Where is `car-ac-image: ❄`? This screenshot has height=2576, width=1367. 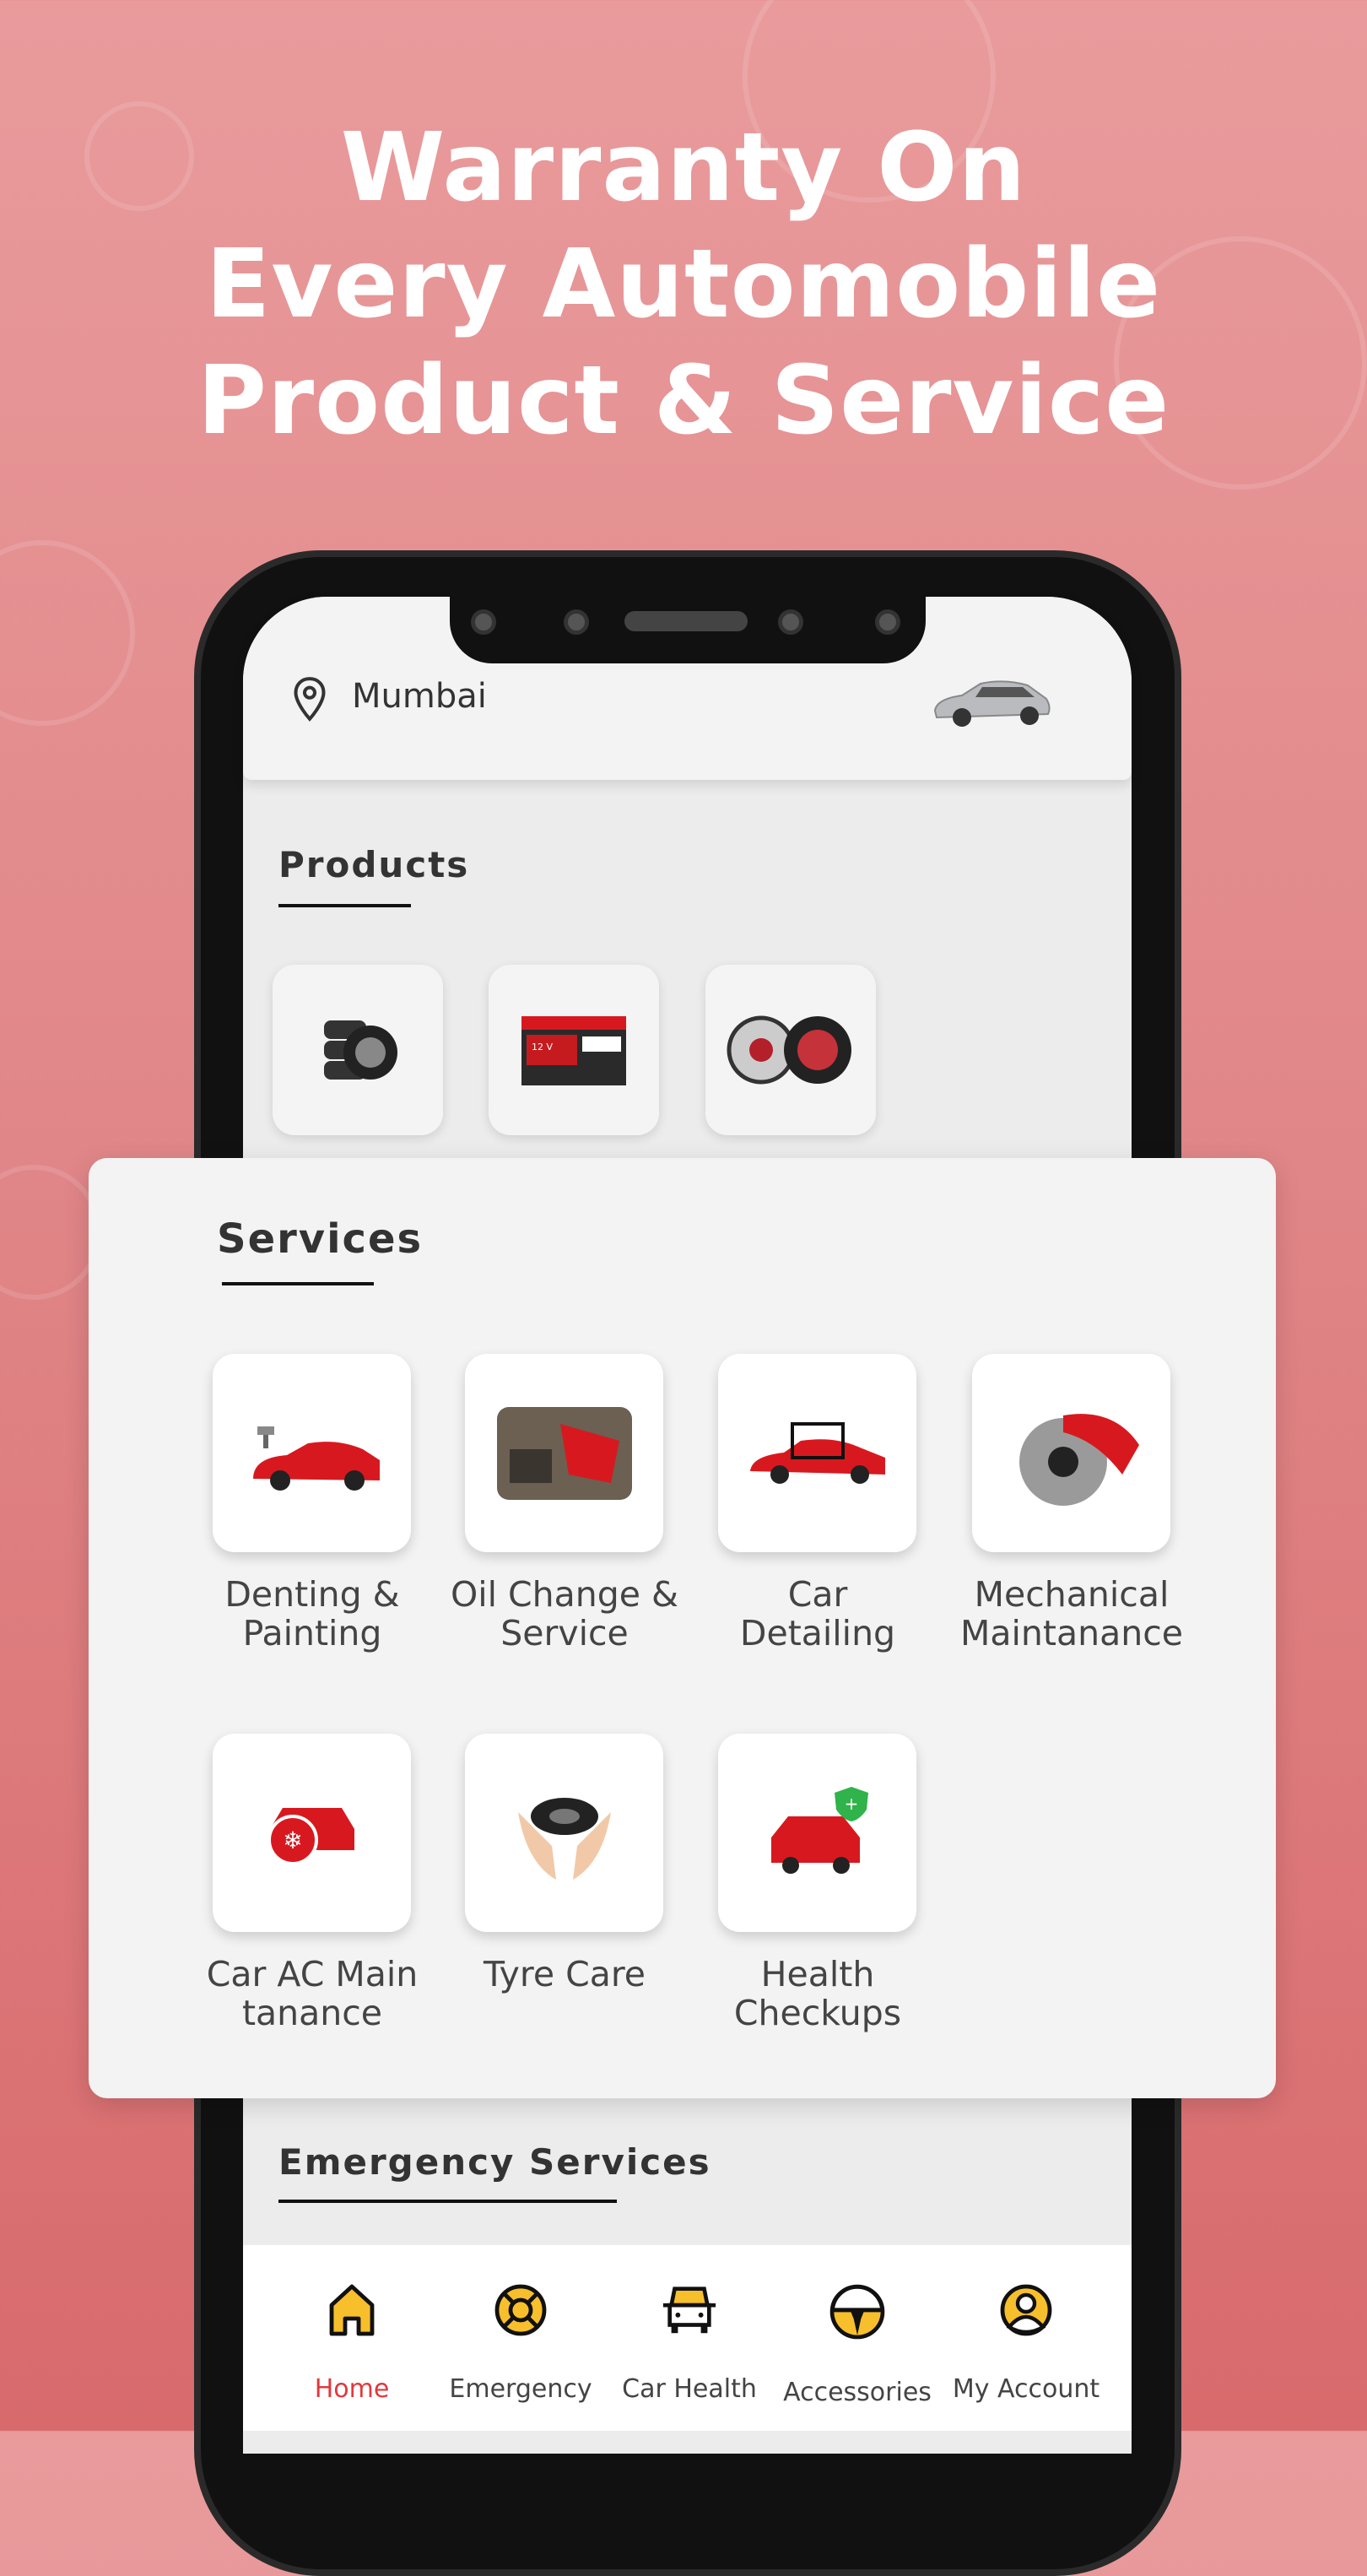 car-ac-image: ❄ is located at coordinates (310, 1836).